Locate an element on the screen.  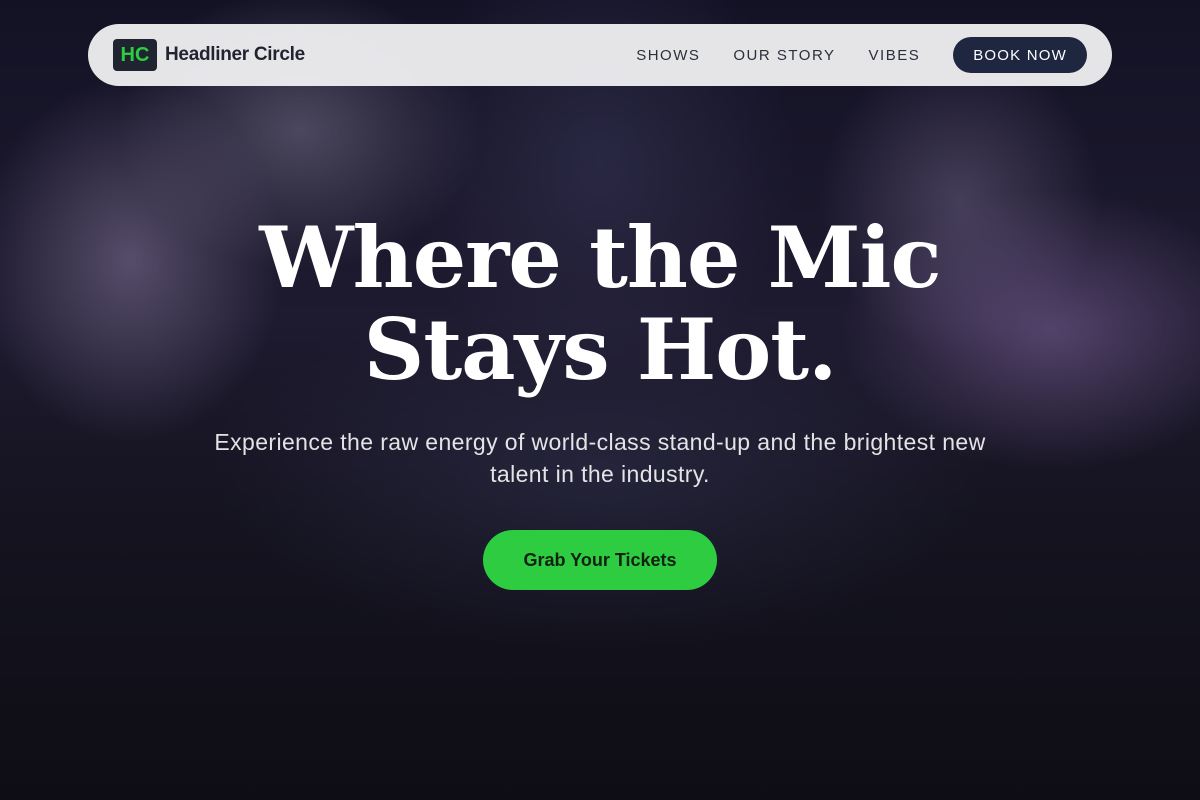
grab-tickets-button: Grab Your Tickets is located at coordinates (600, 560).